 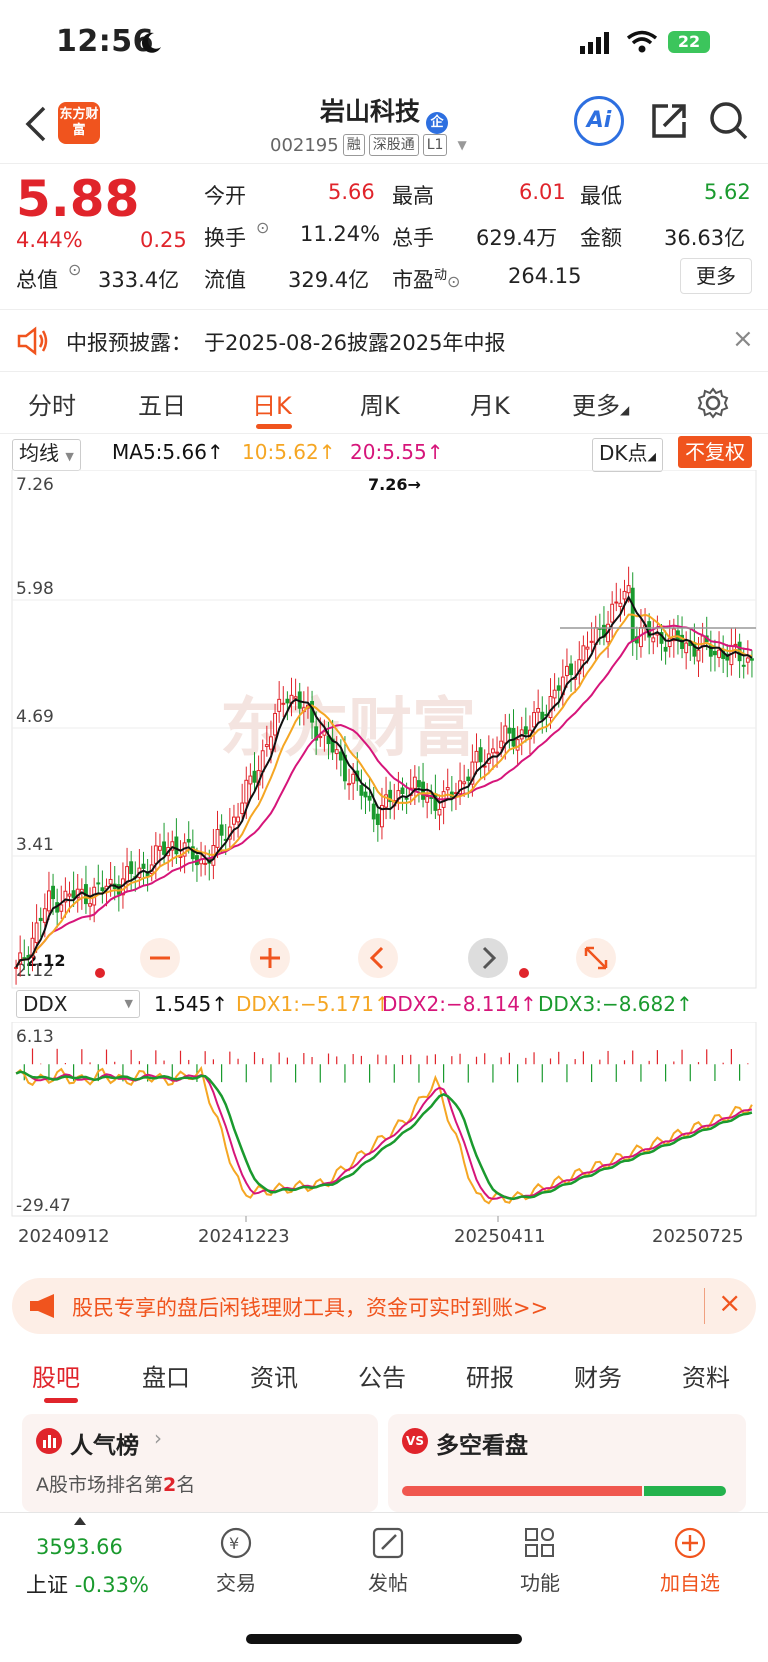 What do you see at coordinates (669, 121) in the screenshot?
I see `share-icon` at bounding box center [669, 121].